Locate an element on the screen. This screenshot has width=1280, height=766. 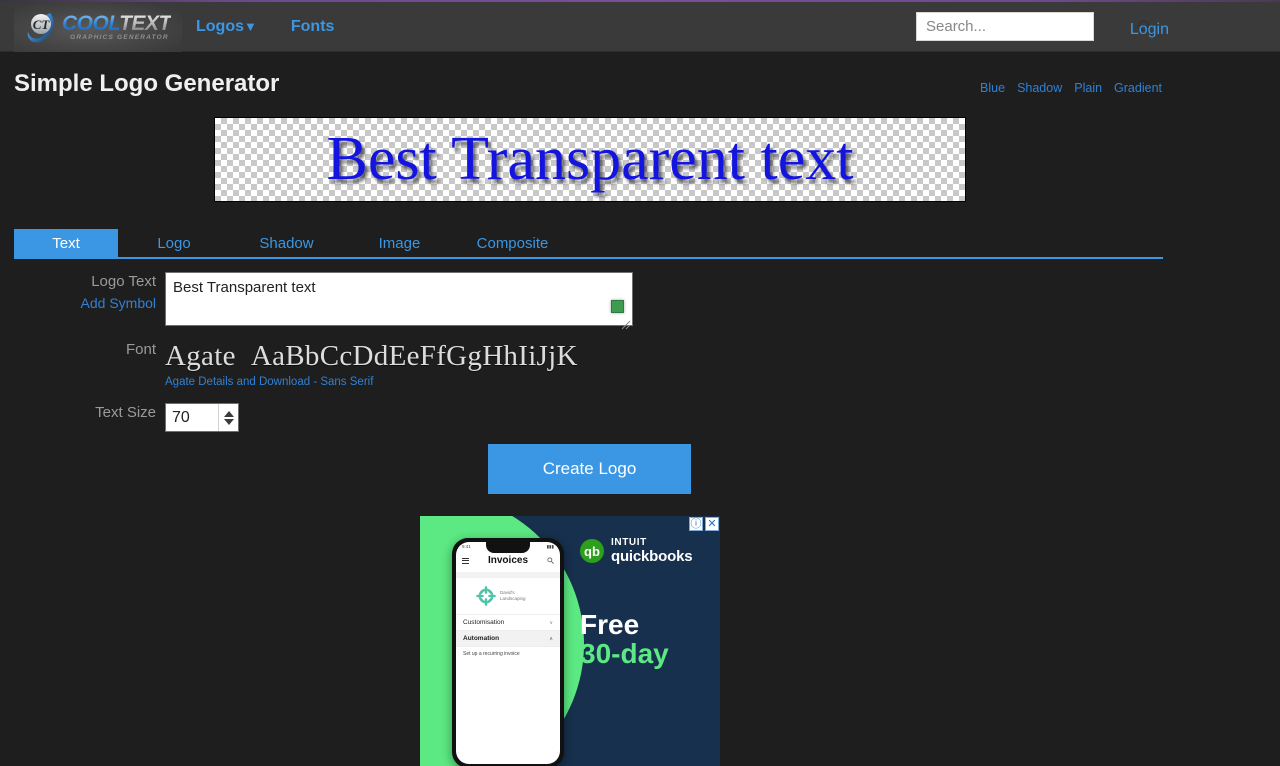
nav-logos: Logos▼ is located at coordinates (226, 27).